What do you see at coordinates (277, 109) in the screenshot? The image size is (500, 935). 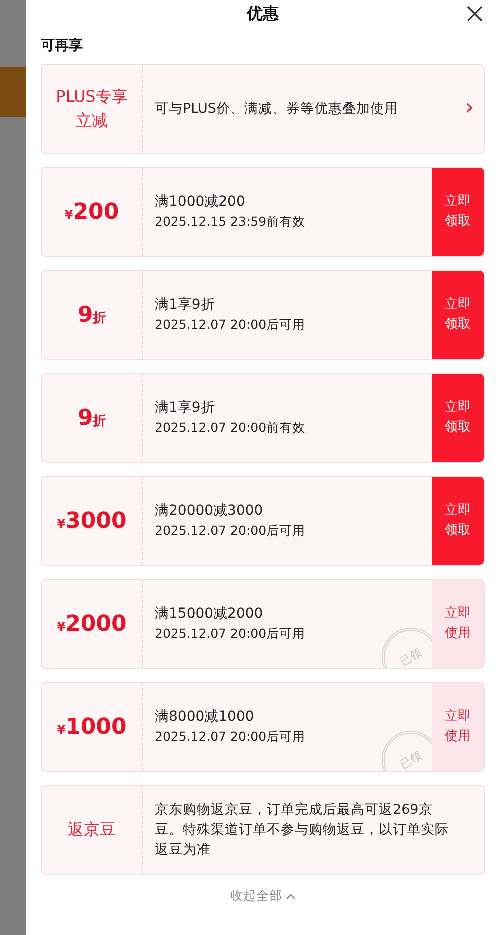 I see `offer-description: 可与PLUS价、满减、券等优惠叠加使用` at bounding box center [277, 109].